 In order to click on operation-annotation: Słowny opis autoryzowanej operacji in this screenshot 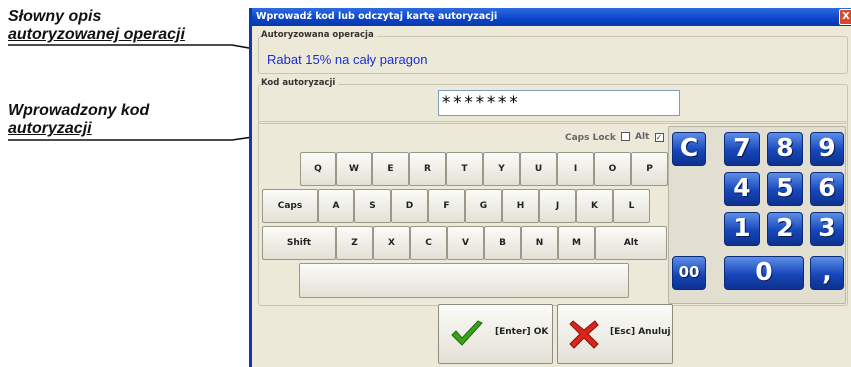, I will do `click(96, 26)`.